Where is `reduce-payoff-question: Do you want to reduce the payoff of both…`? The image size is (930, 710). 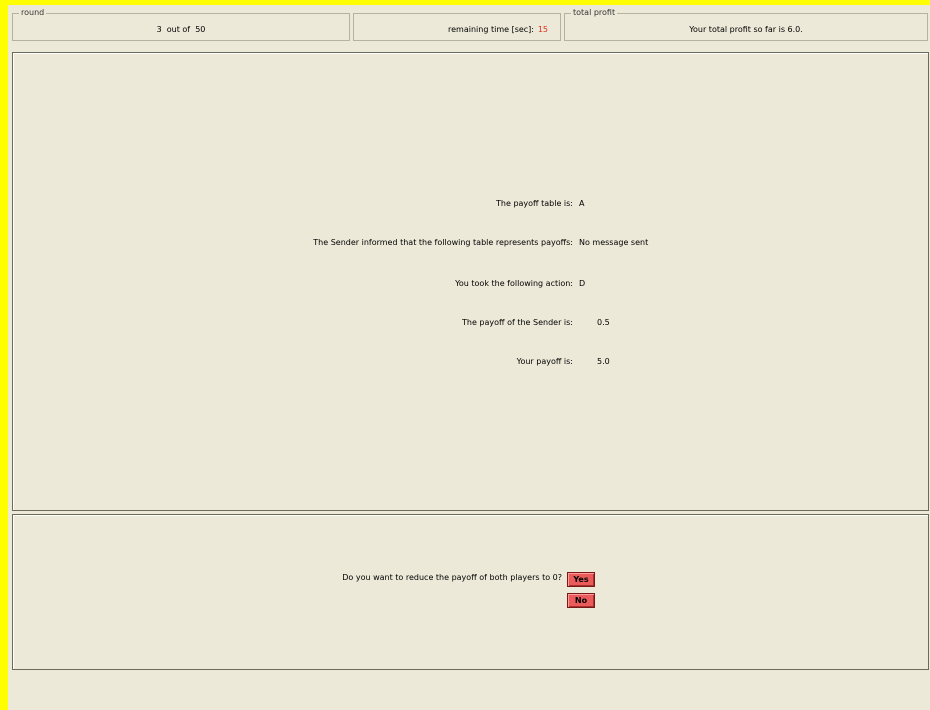
reduce-payoff-question: Do you want to reduce the payoff of both… is located at coordinates (452, 577).